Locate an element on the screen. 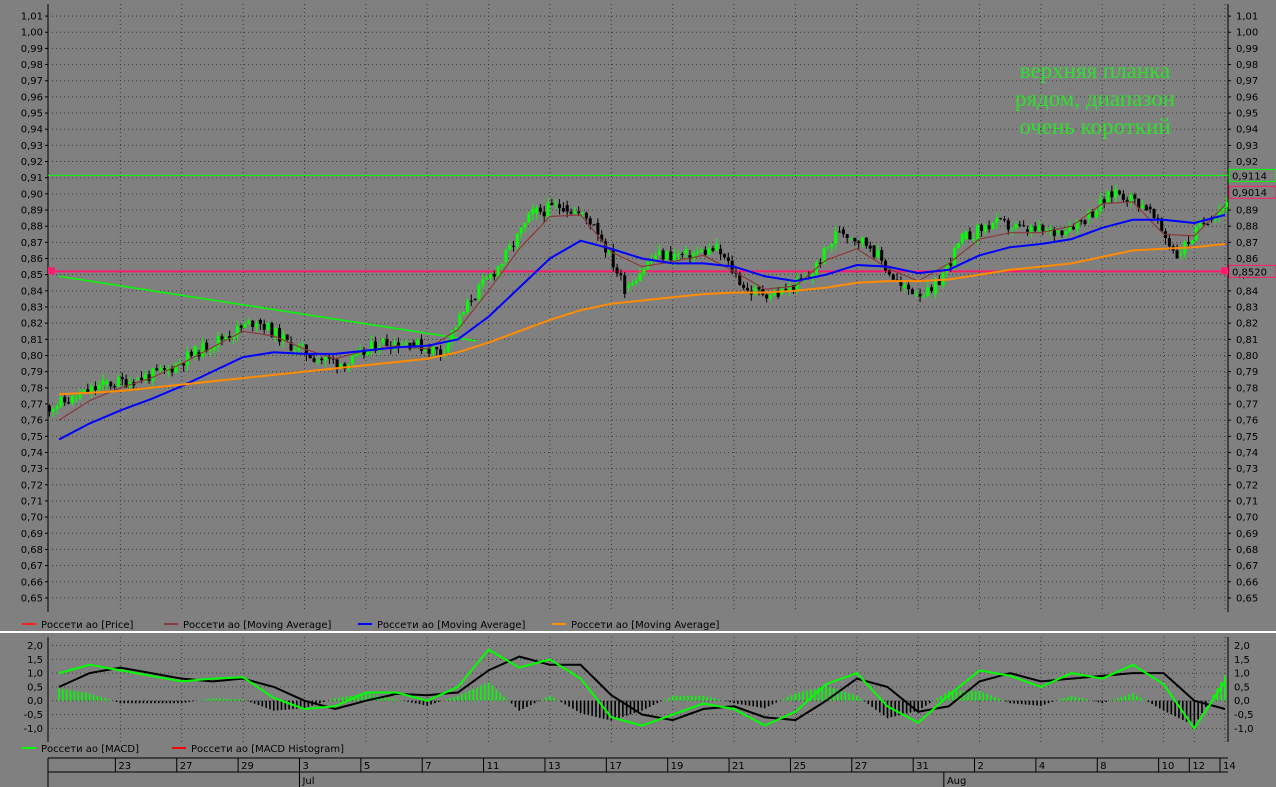  price-tick-label-right: 0,98 is located at coordinates (1247, 65).